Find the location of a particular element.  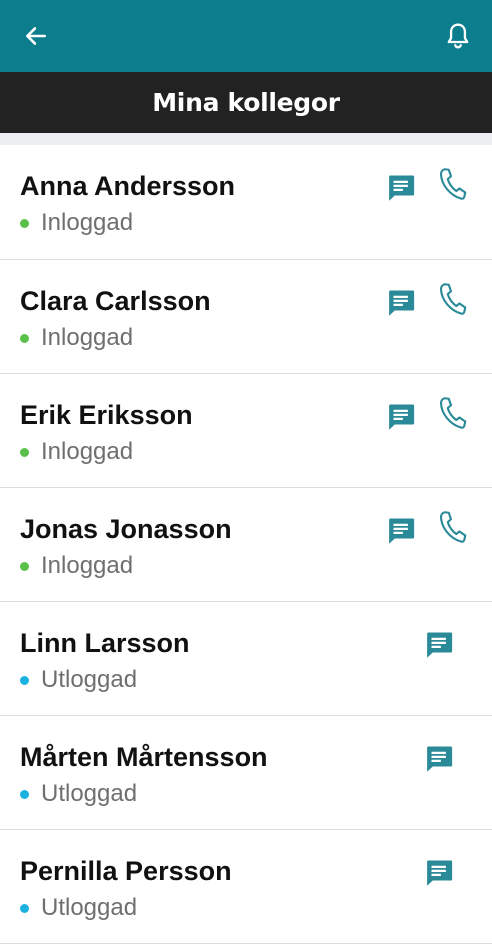

colleague-row: Clara Carlsson Inloggad is located at coordinates (246, 317).